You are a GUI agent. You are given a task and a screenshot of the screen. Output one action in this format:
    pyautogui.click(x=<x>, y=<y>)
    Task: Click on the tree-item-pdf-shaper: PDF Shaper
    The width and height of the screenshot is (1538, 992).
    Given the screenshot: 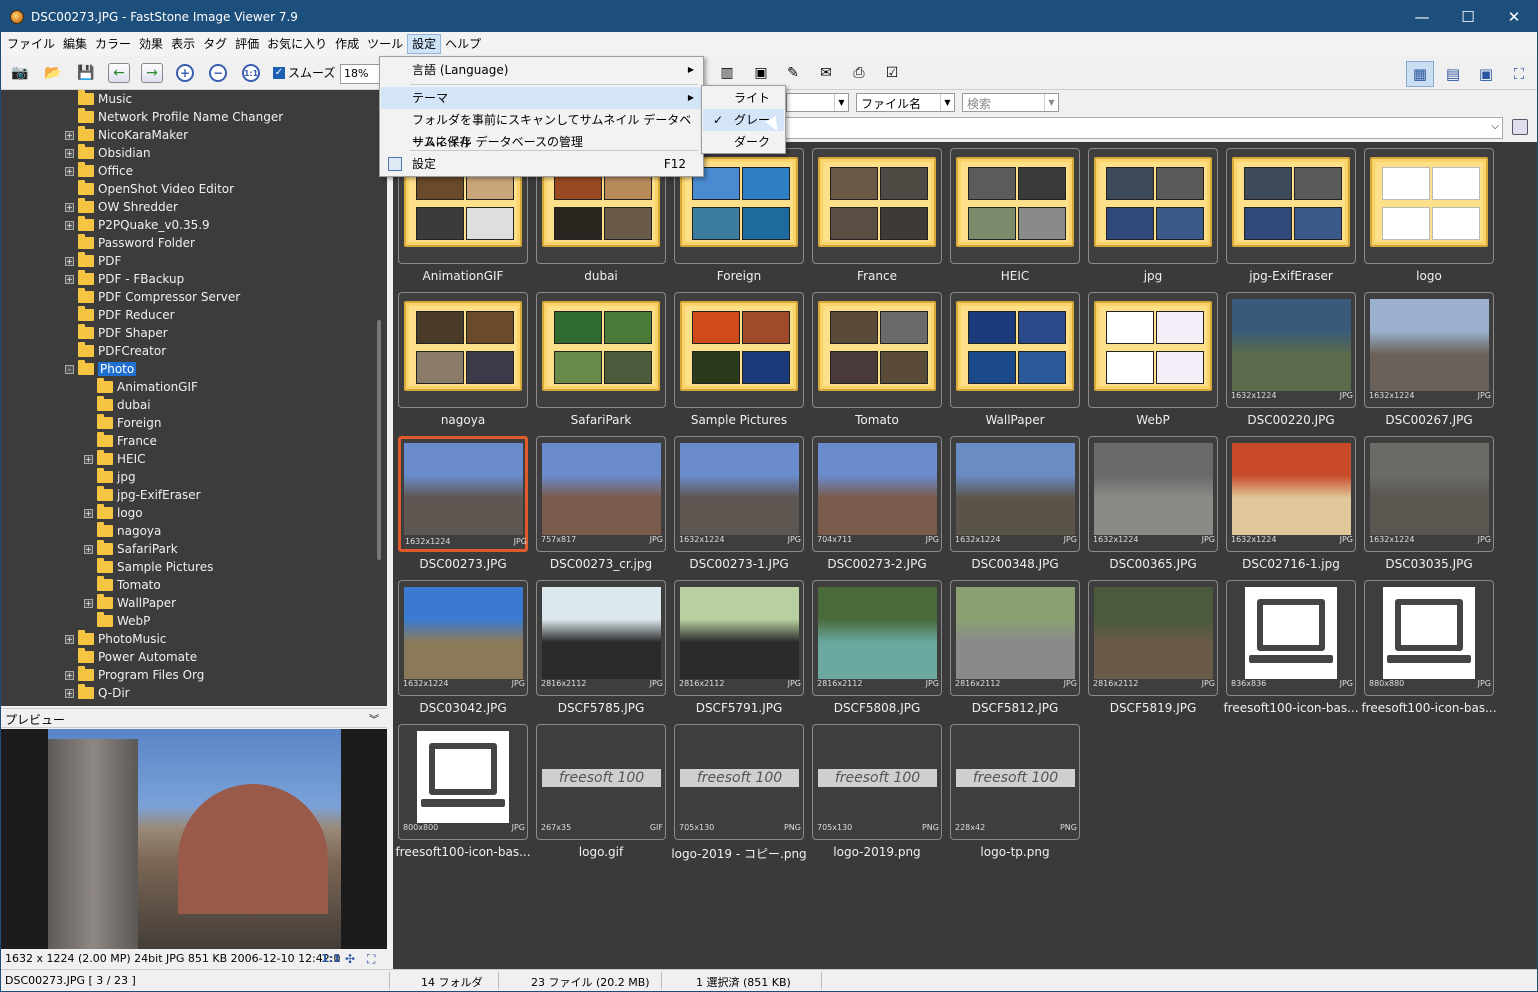 What is the action you would take?
    pyautogui.click(x=116, y=333)
    